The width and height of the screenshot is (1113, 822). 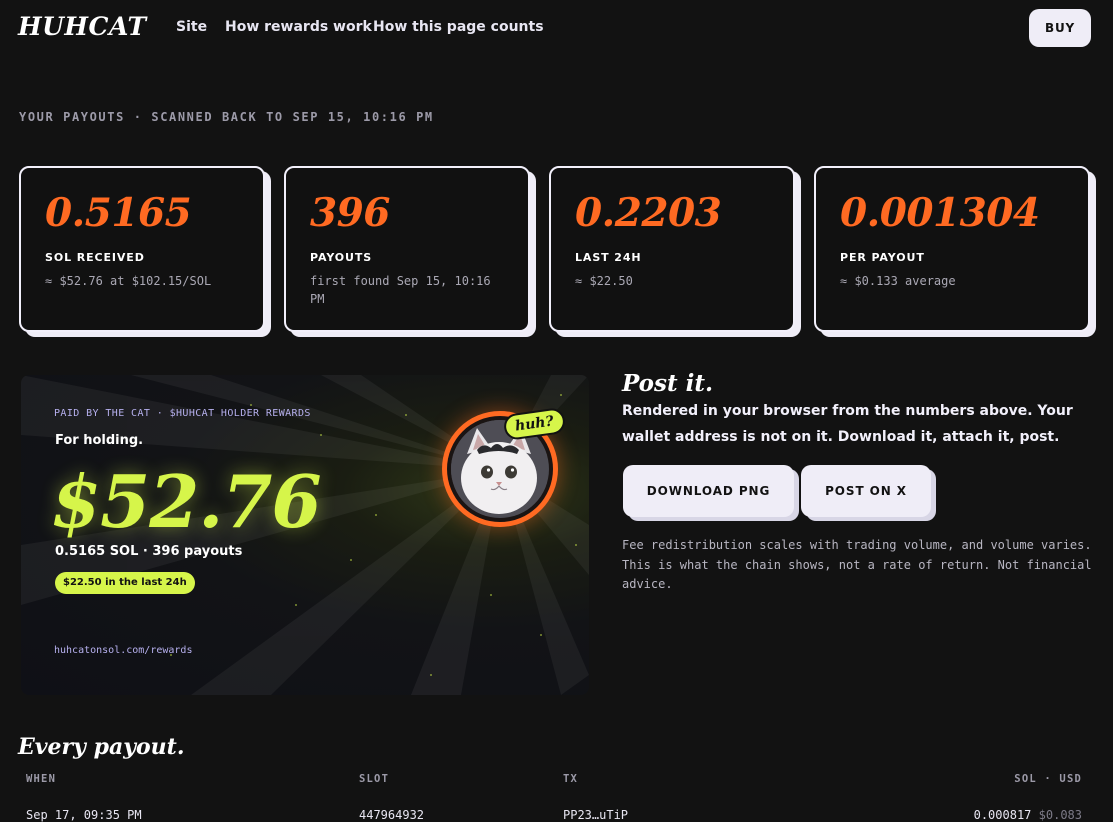 What do you see at coordinates (182, 413) in the screenshot?
I see `card-kicker: PAID BY THE CAT · $HUHCAT HOLDER REWARDS` at bounding box center [182, 413].